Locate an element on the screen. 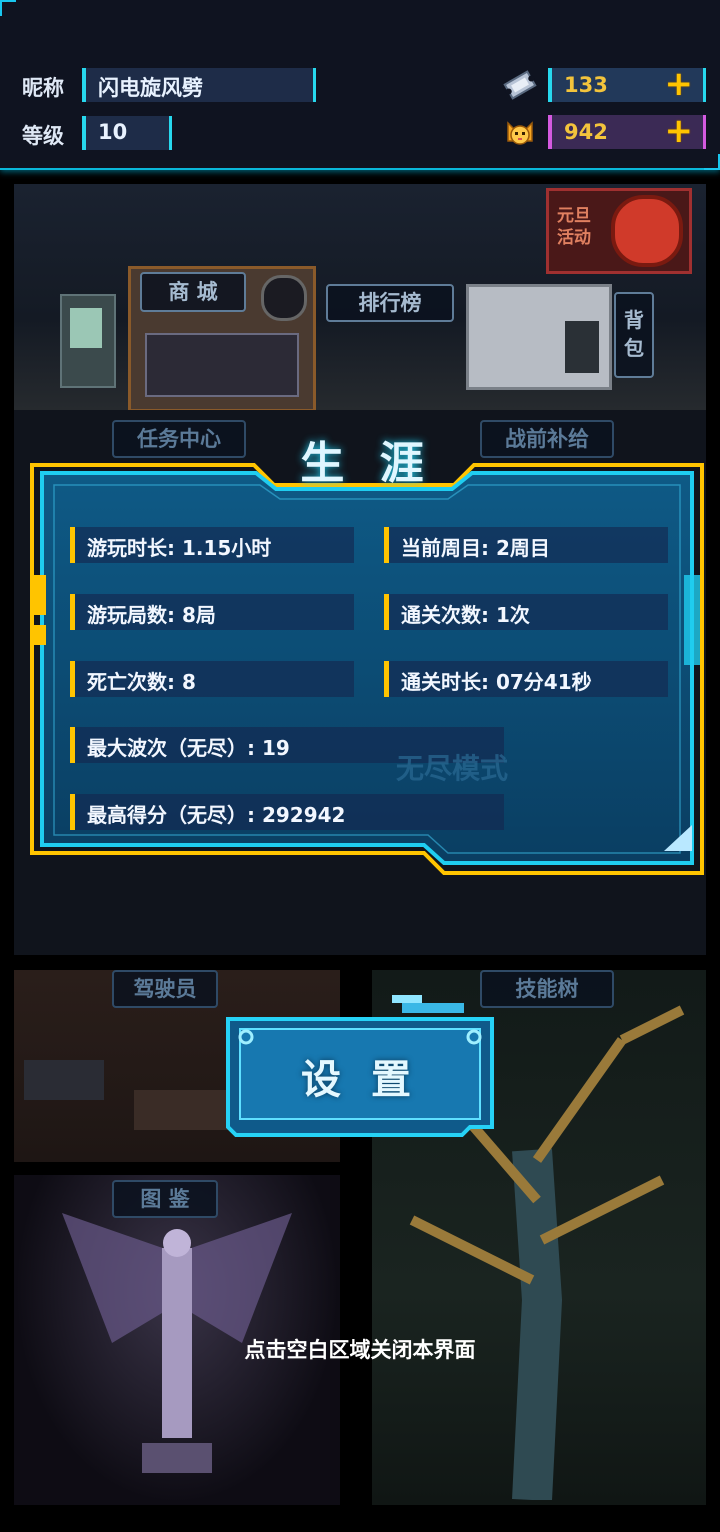  level-value: 10 is located at coordinates (113, 132).